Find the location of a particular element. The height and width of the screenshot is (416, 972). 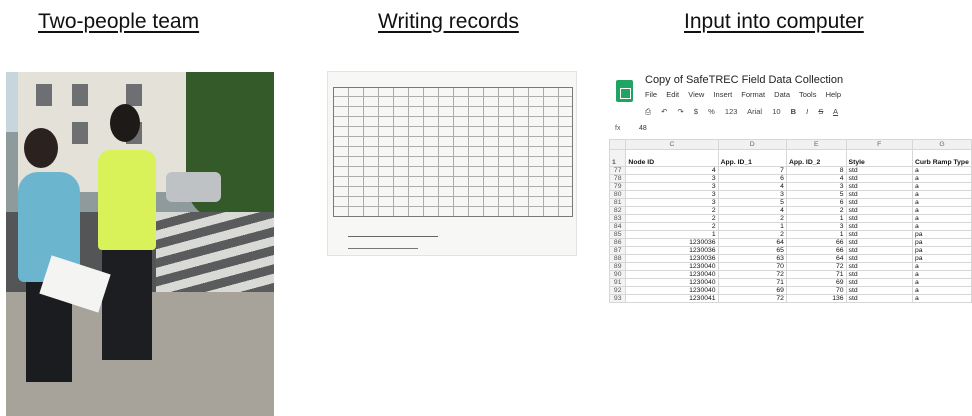

row-number: 78 is located at coordinates (618, 178).